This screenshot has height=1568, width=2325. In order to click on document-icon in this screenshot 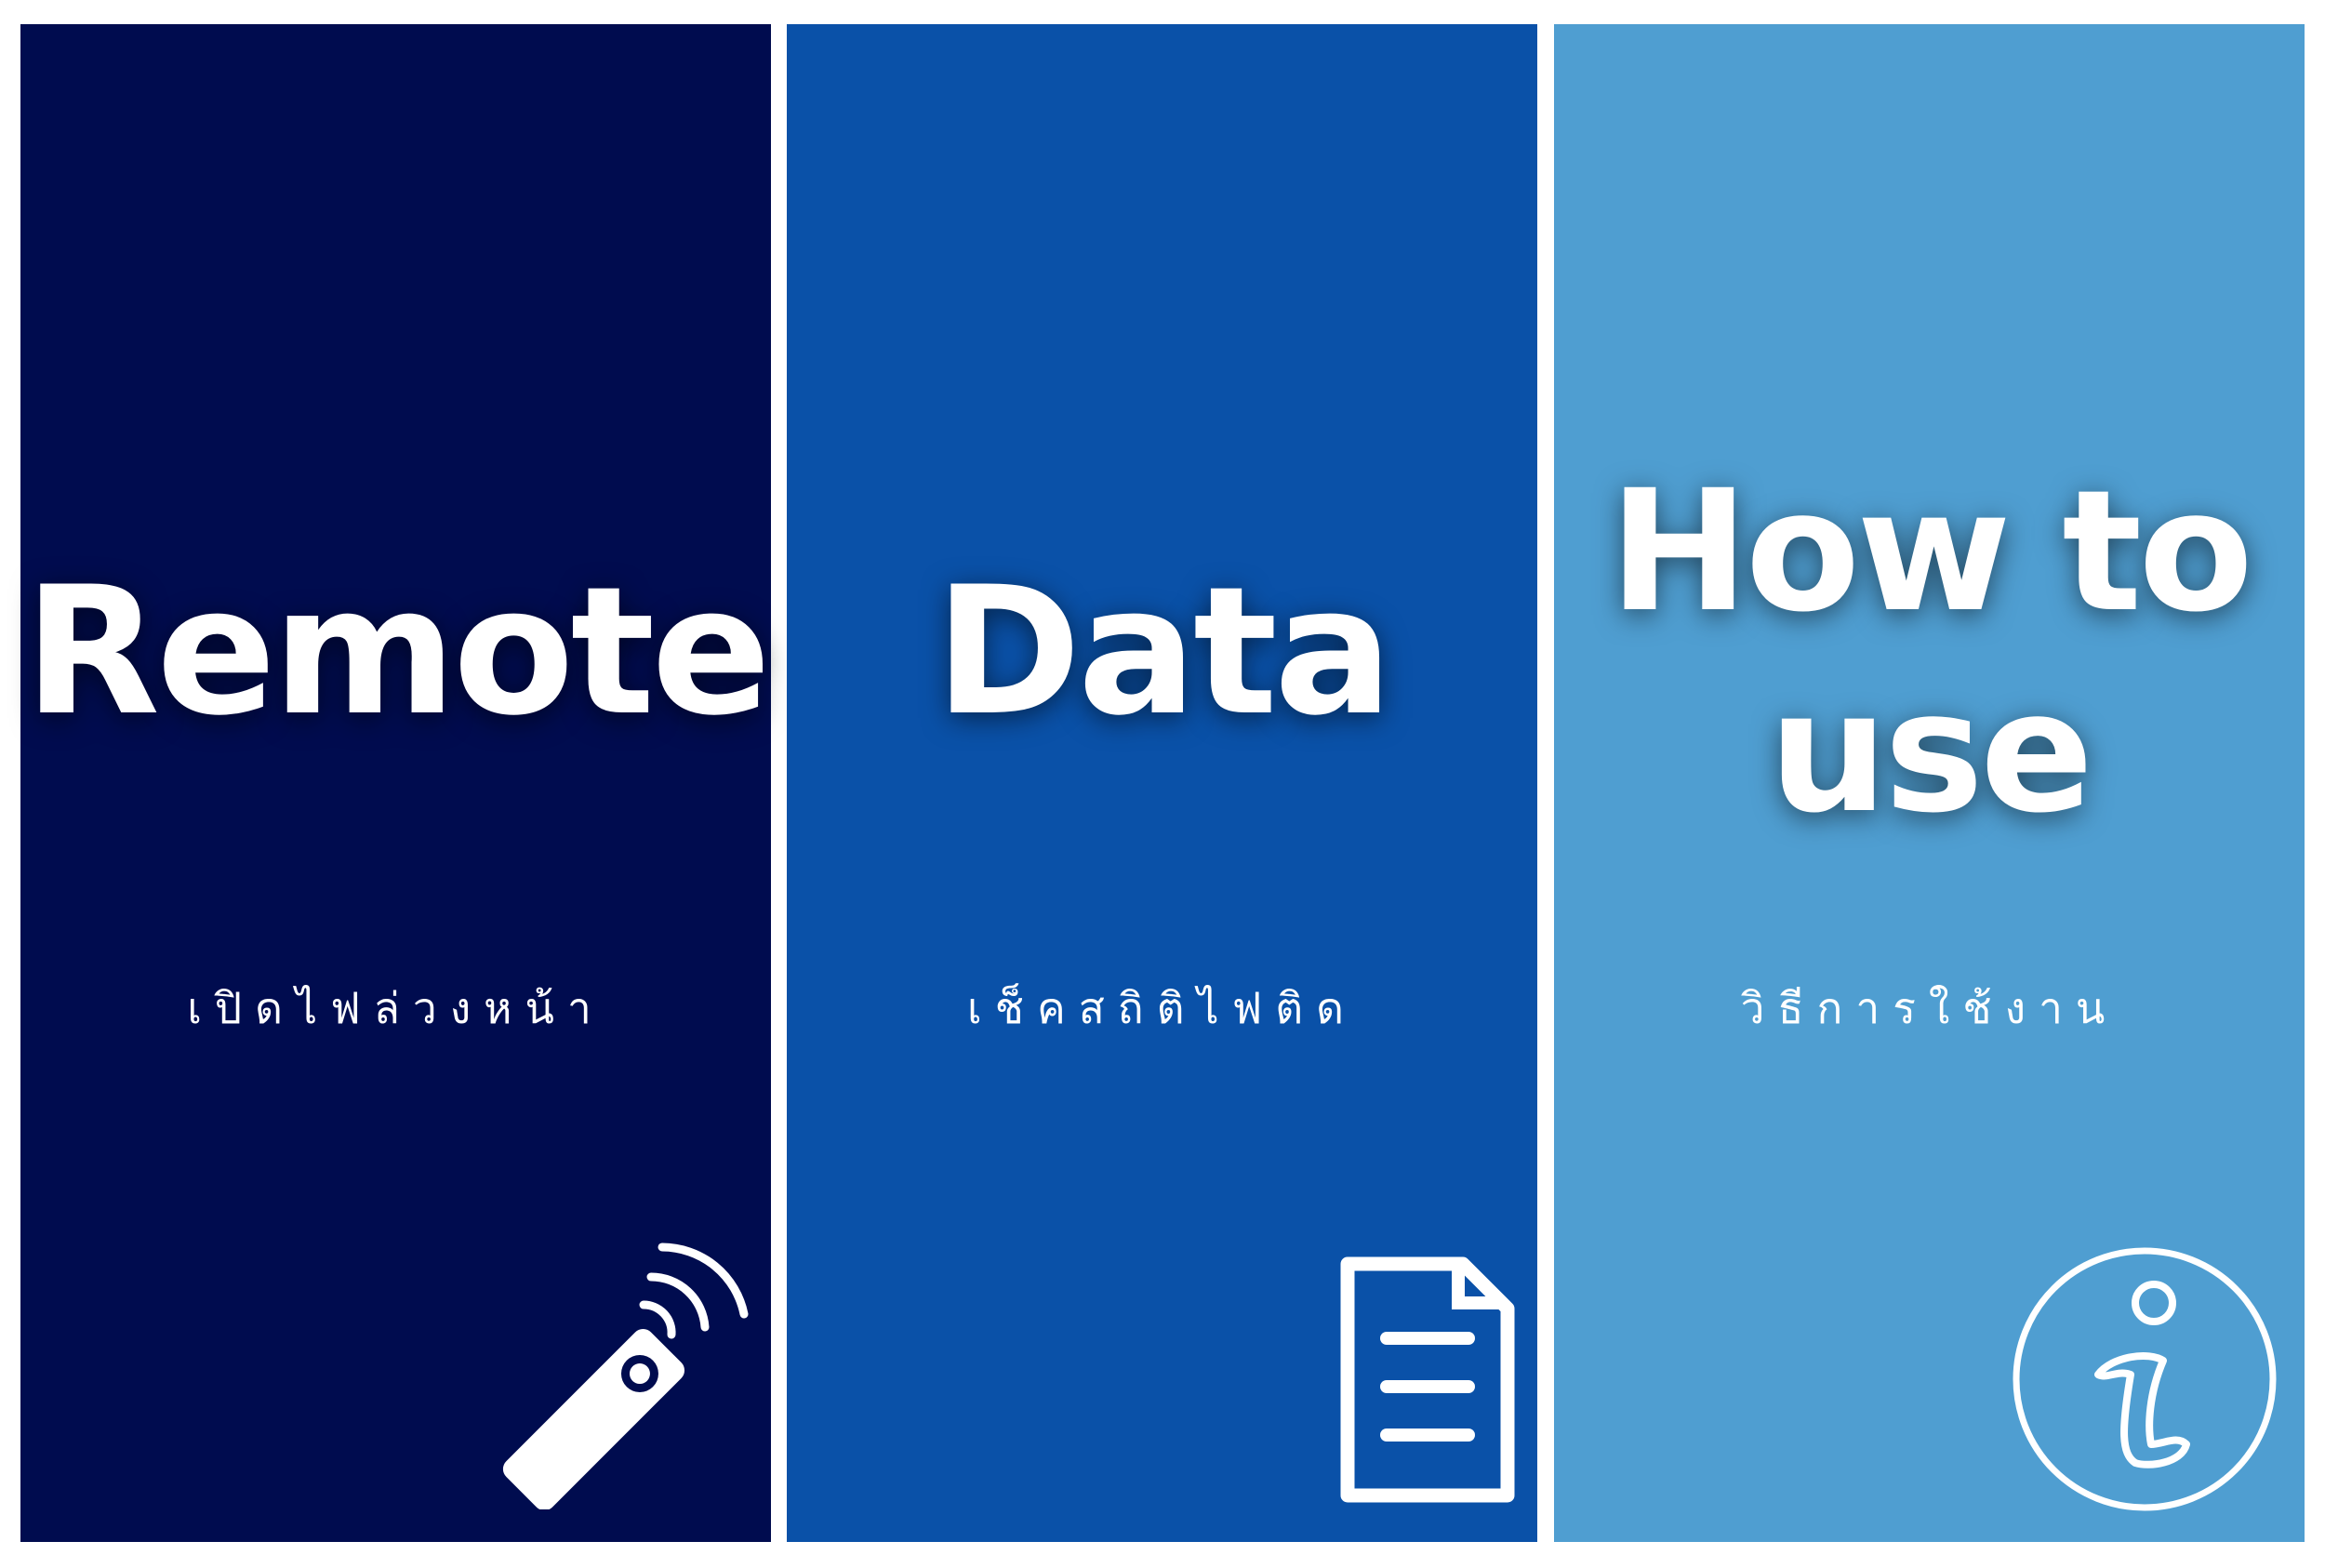, I will do `click(1427, 1379)`.